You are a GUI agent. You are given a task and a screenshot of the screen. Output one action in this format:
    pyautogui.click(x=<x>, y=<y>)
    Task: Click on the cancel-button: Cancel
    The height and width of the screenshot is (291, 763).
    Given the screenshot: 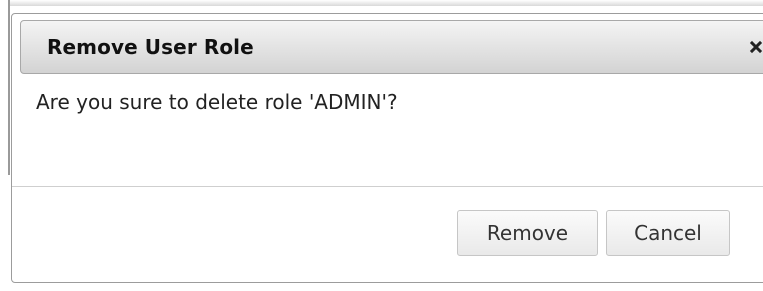 What is the action you would take?
    pyautogui.click(x=668, y=233)
    